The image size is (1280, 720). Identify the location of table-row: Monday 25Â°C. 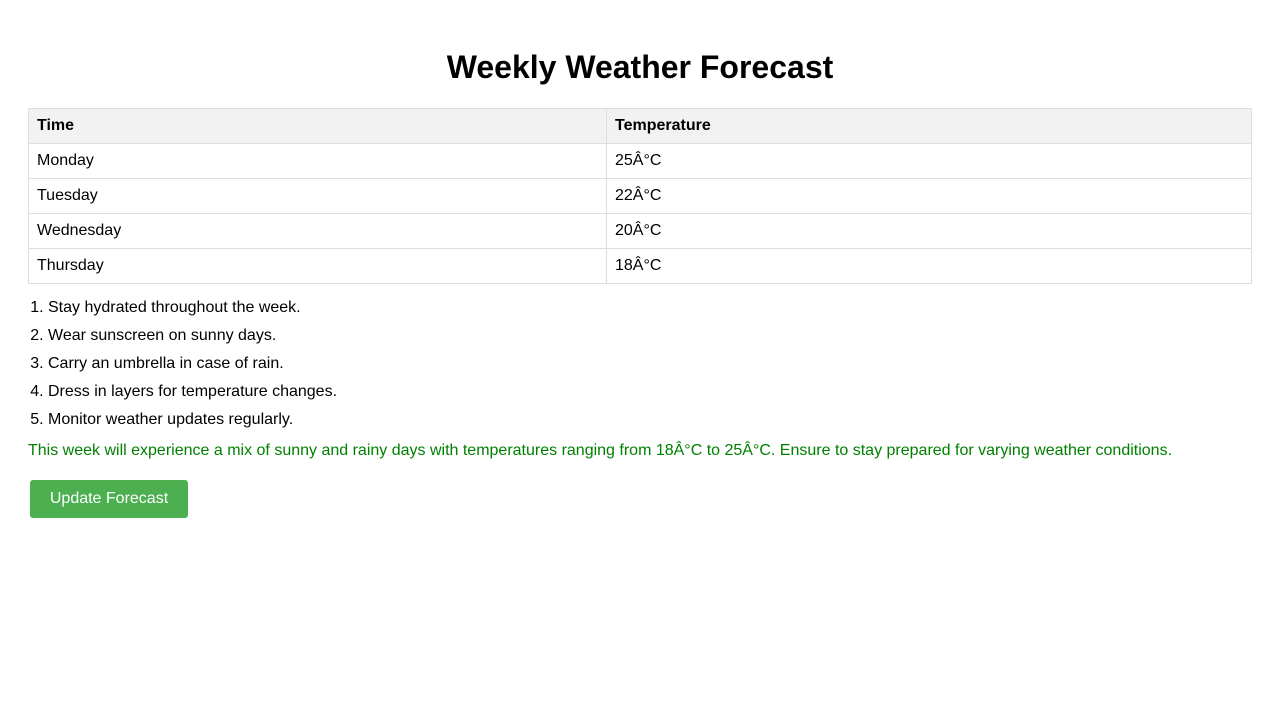
(640, 161).